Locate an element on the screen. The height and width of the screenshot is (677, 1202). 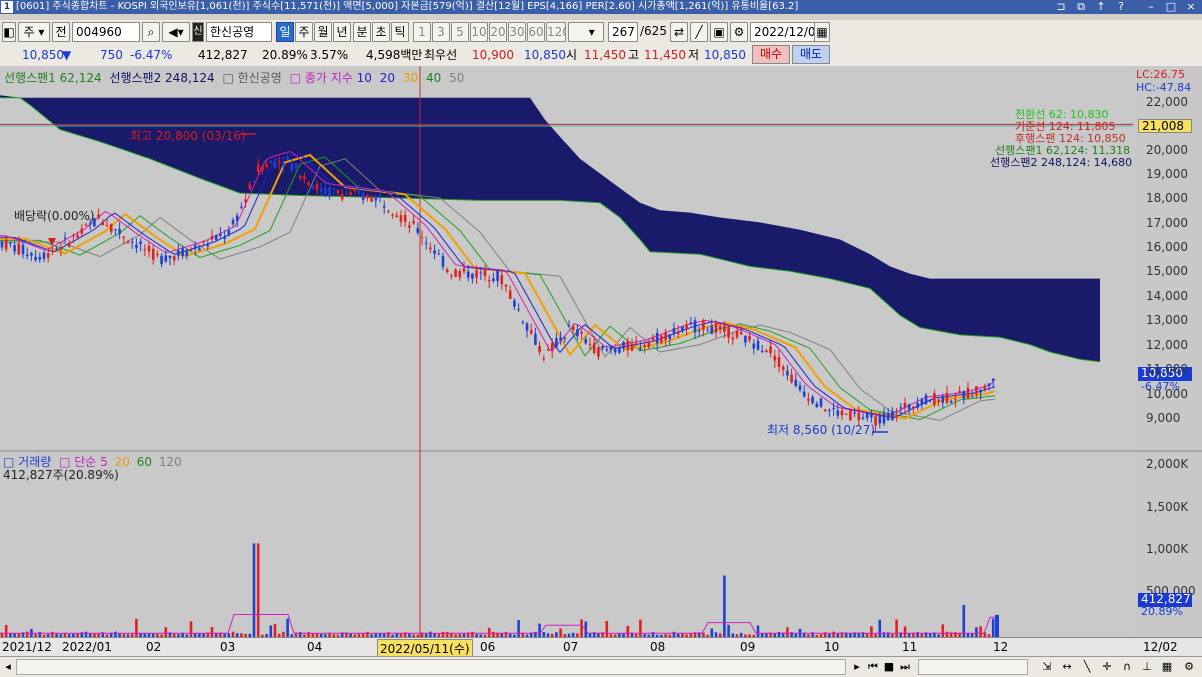
count-20: 20 is located at coordinates (498, 32).